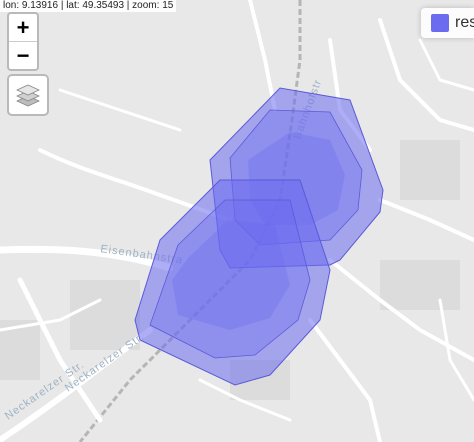  What do you see at coordinates (23, 28) in the screenshot?
I see `zoom-in-button: +` at bounding box center [23, 28].